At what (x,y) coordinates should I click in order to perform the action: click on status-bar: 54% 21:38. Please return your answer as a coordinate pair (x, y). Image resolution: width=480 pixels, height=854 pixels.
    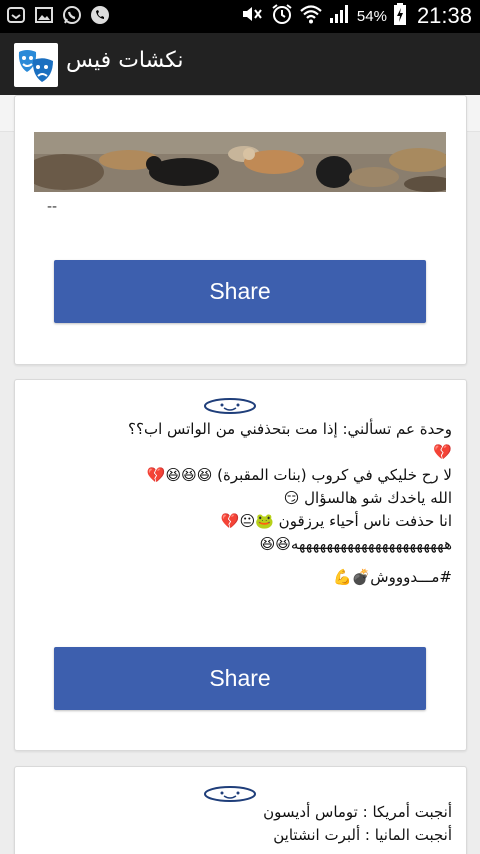
    Looking at the image, I should click on (240, 16).